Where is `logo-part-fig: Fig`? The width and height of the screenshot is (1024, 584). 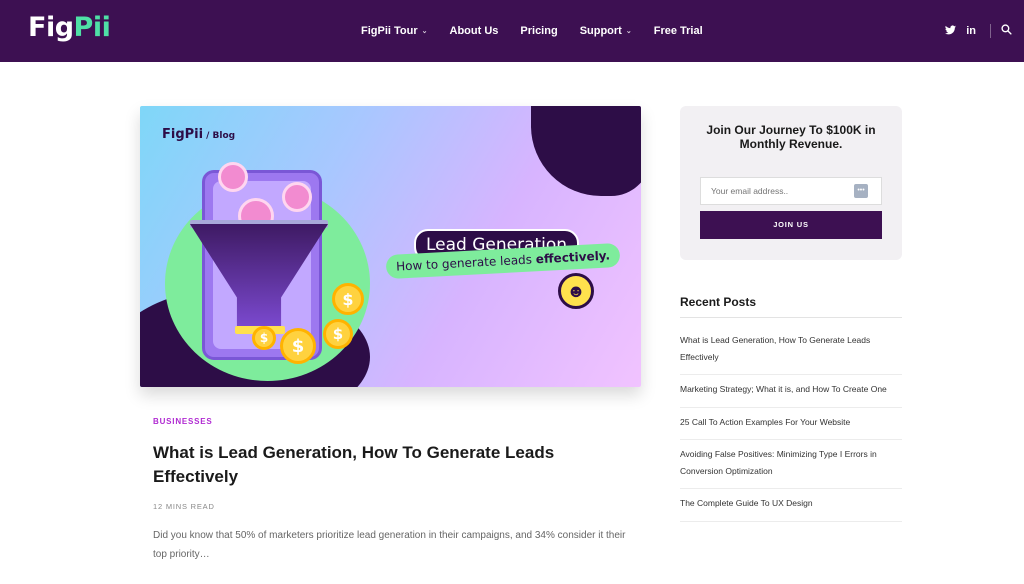 logo-part-fig: Fig is located at coordinates (51, 27).